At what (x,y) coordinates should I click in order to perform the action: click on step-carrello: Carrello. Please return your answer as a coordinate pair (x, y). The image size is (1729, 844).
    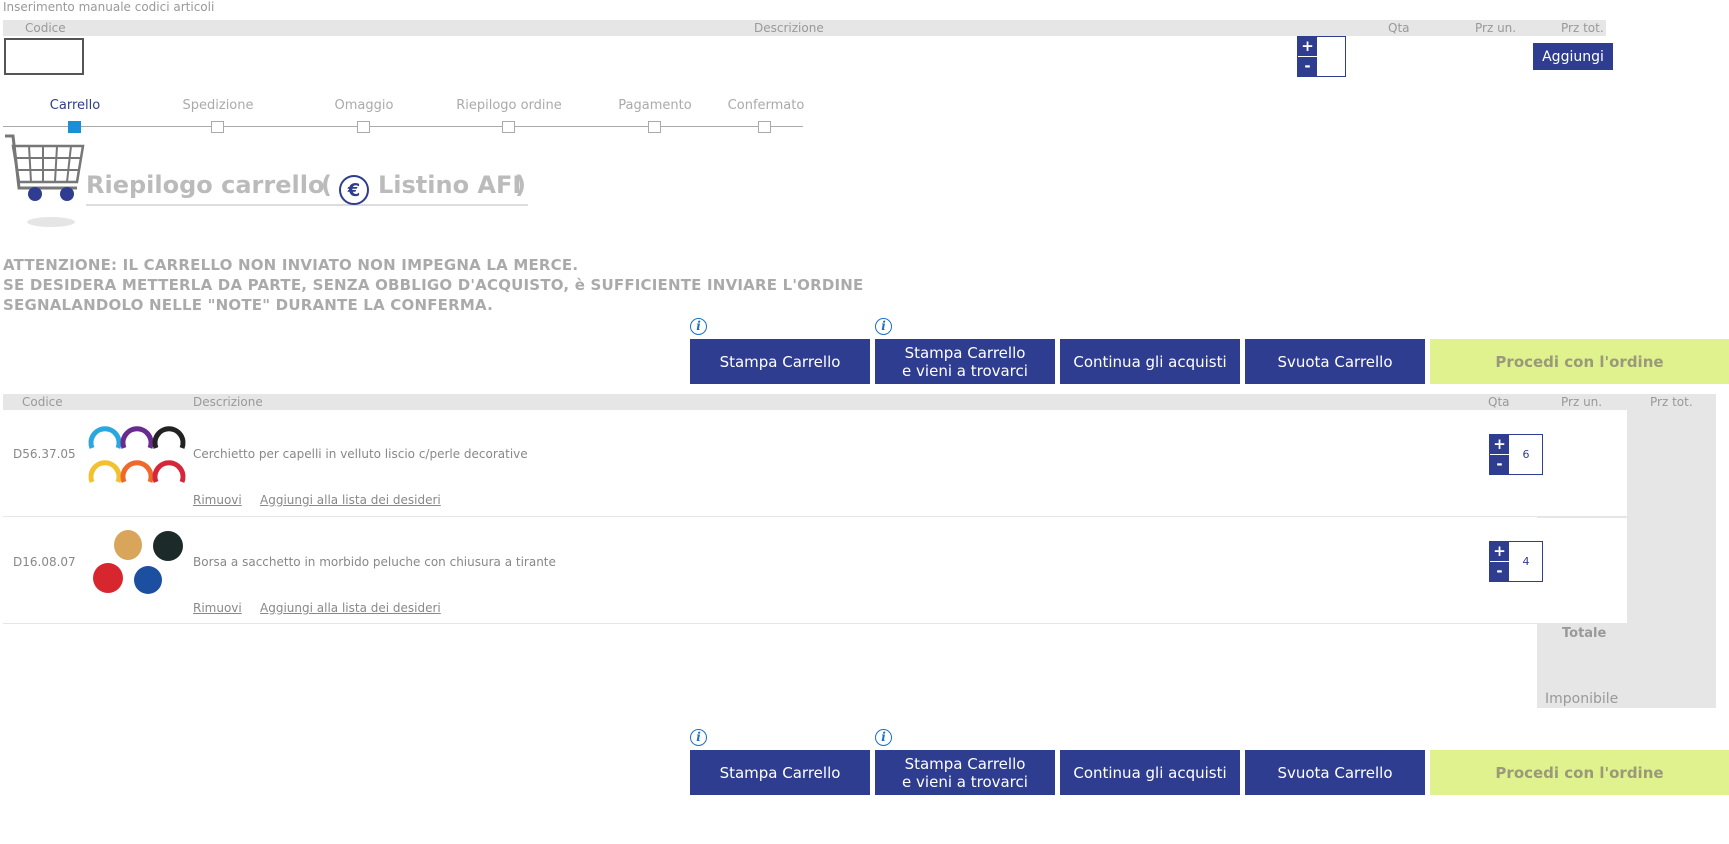
    Looking at the image, I should click on (75, 105).